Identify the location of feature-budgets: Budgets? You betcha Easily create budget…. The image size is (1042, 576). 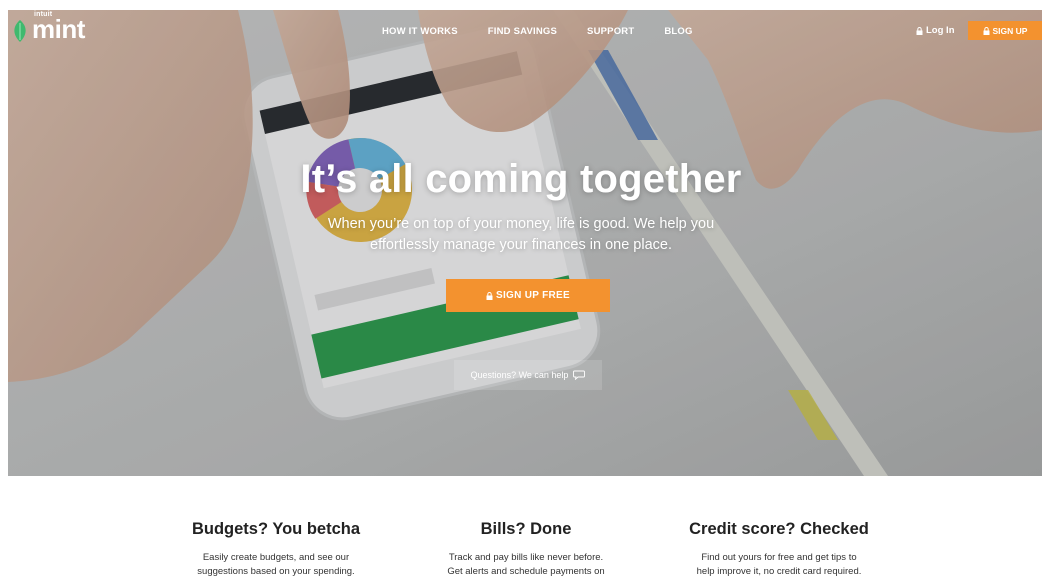
(276, 548).